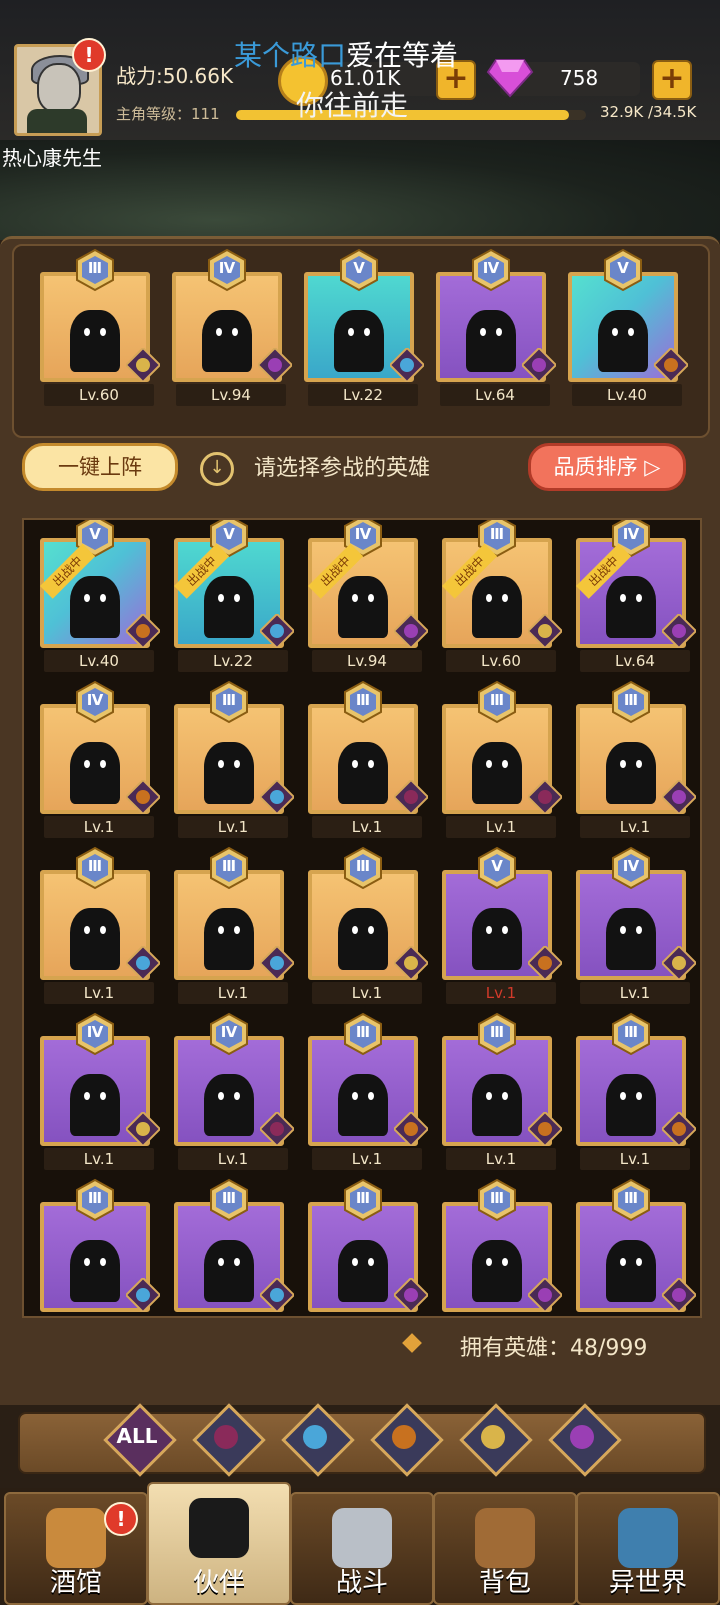  I want to click on rank-badge-icon: Ⅳ, so click(229, 1034).